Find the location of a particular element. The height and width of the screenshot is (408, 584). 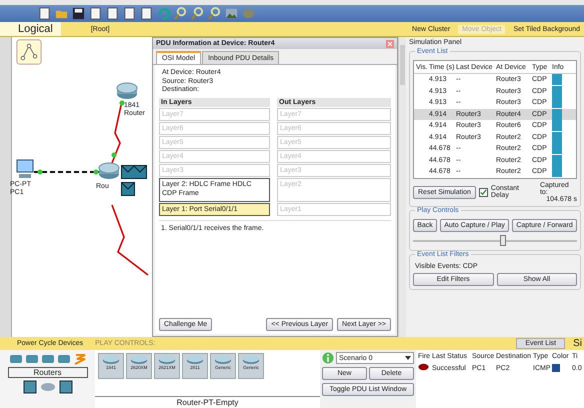

category-label: Routers is located at coordinates (48, 372).